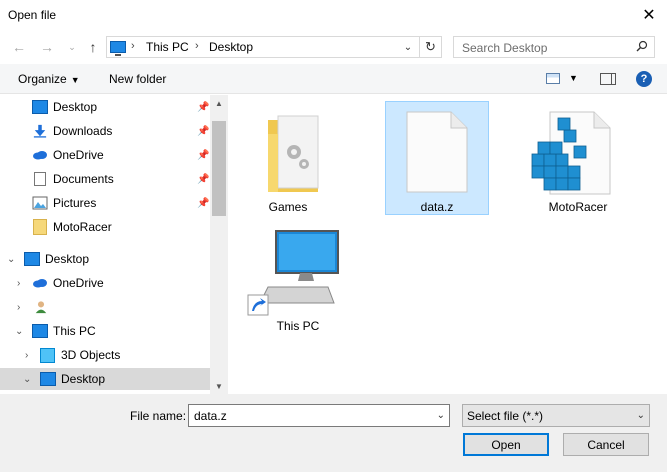  What do you see at coordinates (505, 48) in the screenshot?
I see `search-placeholder: Search Desktop` at bounding box center [505, 48].